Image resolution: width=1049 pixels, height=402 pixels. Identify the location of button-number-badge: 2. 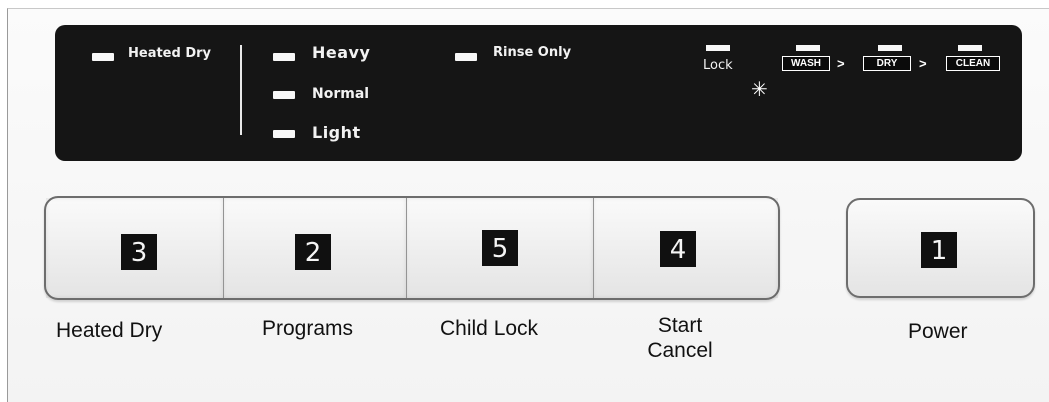
(313, 252).